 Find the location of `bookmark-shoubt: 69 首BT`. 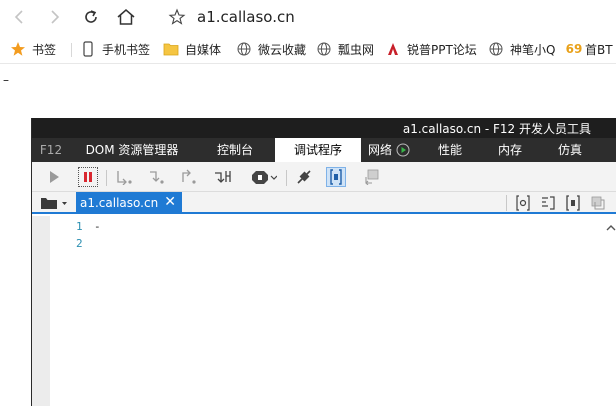

bookmark-shoubt: 69 首BT is located at coordinates (589, 49).